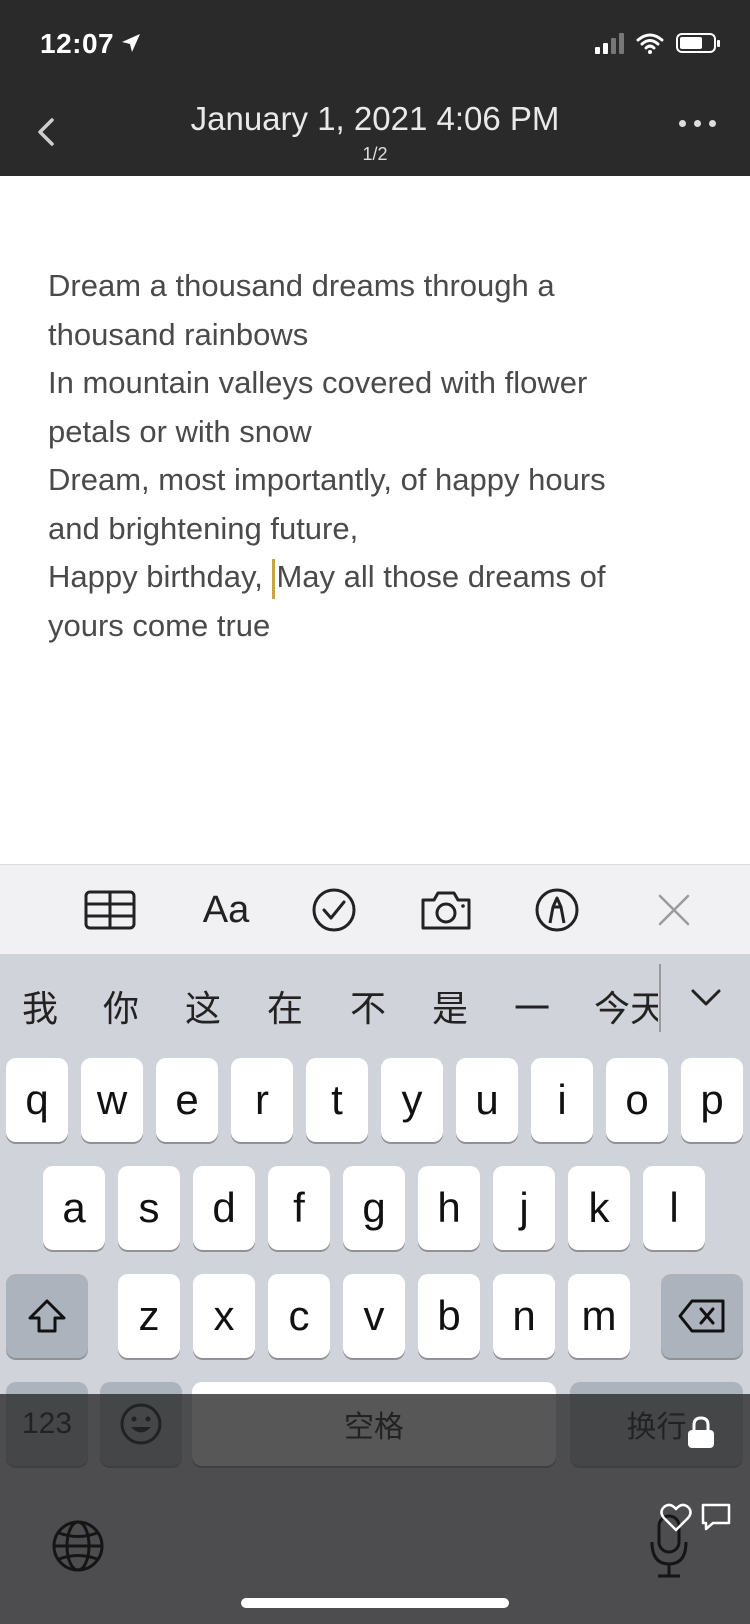 The image size is (750, 1624). I want to click on key-l: l, so click(674, 1208).